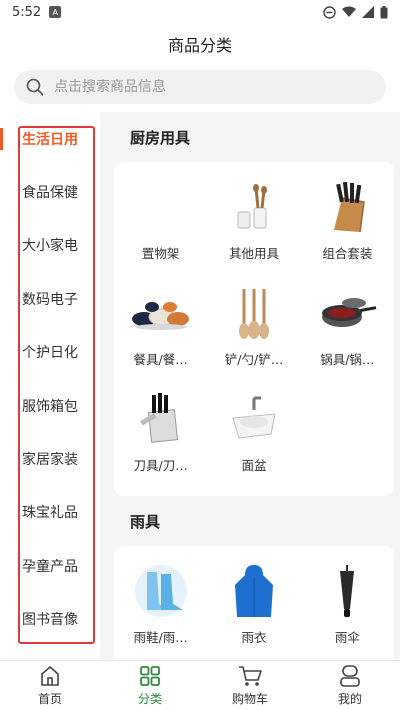  I want to click on sidebar-item-label: 大小家电, so click(50, 246).